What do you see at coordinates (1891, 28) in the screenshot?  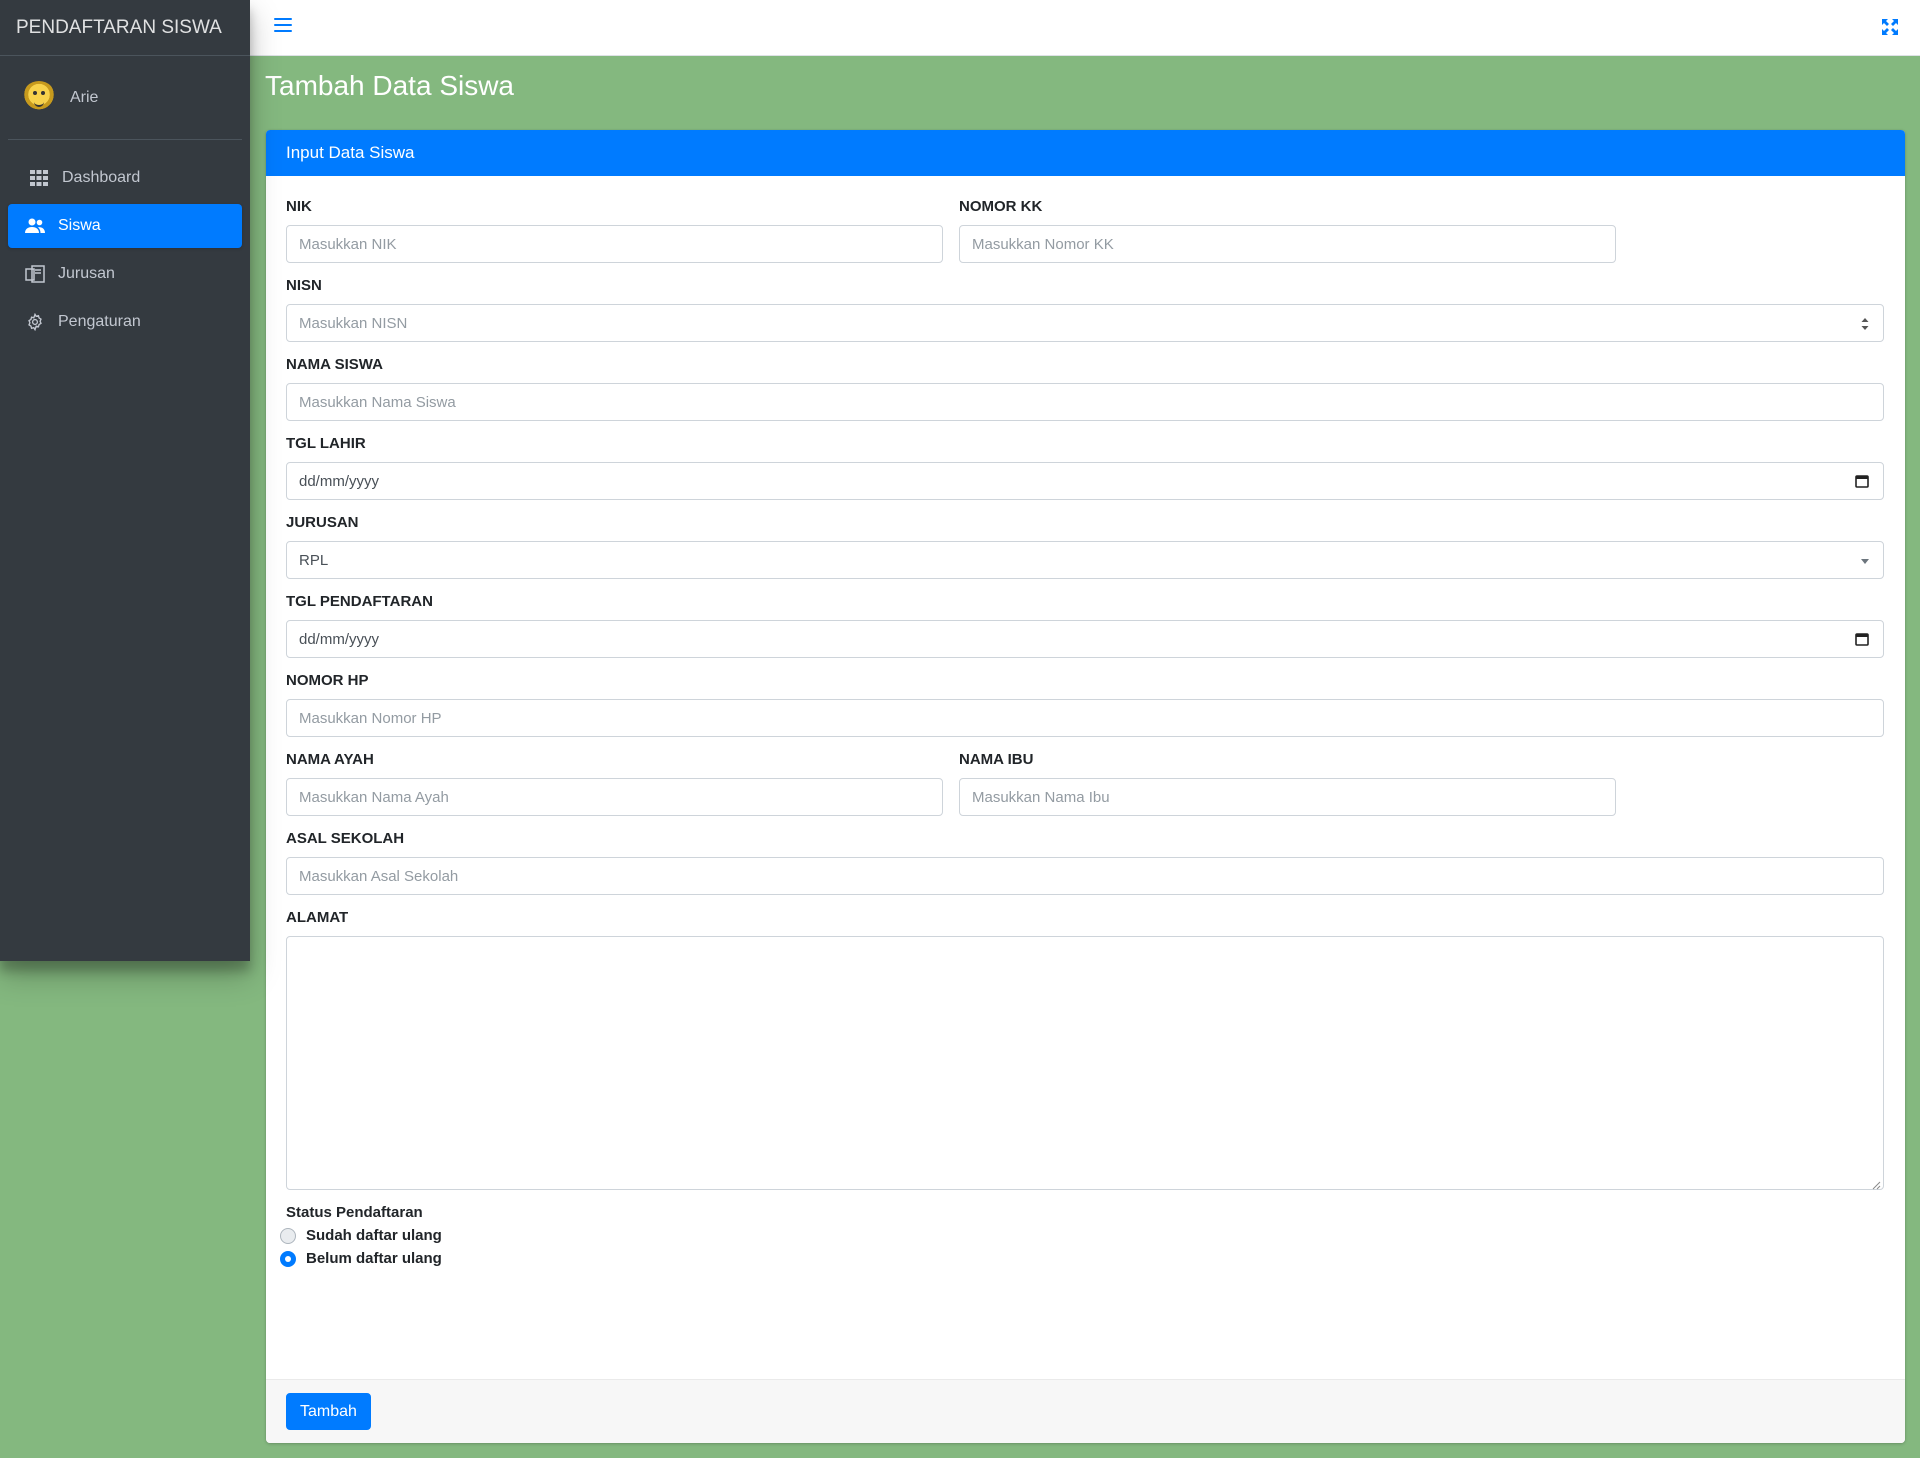 I see `expand-icon` at bounding box center [1891, 28].